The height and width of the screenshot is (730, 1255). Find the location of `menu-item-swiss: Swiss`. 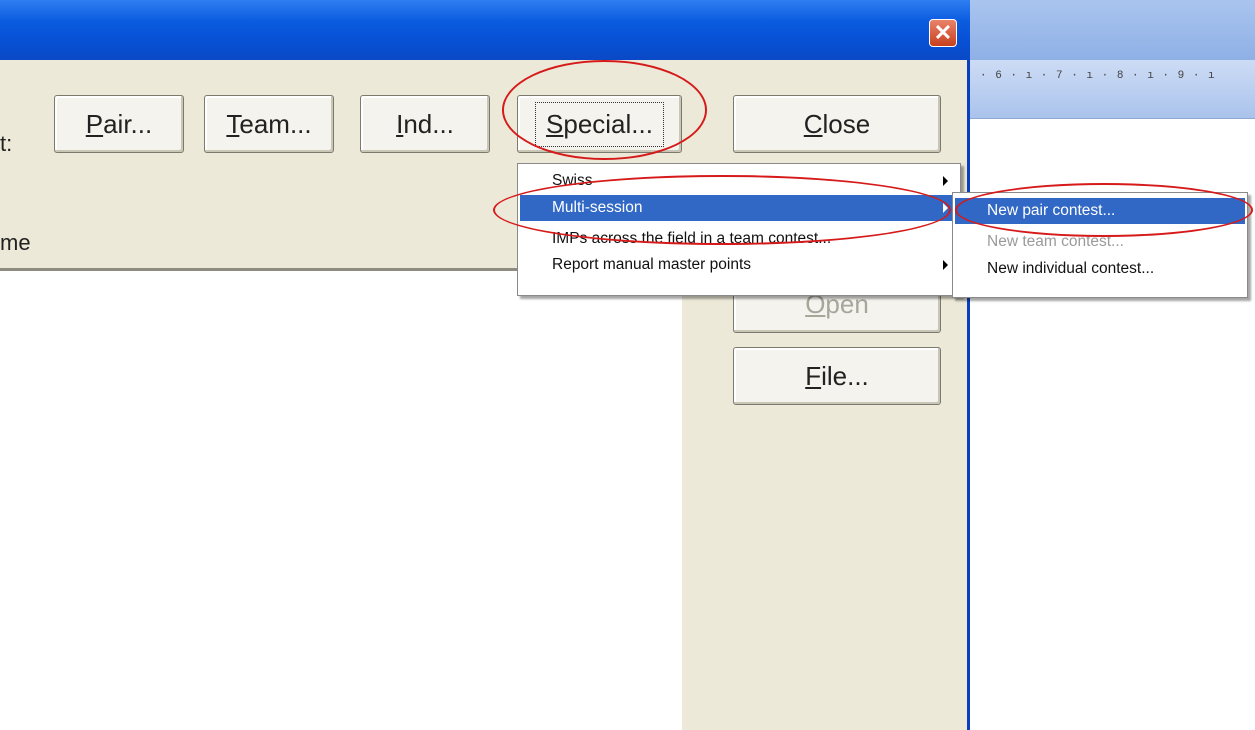

menu-item-swiss: Swiss is located at coordinates (739, 181).